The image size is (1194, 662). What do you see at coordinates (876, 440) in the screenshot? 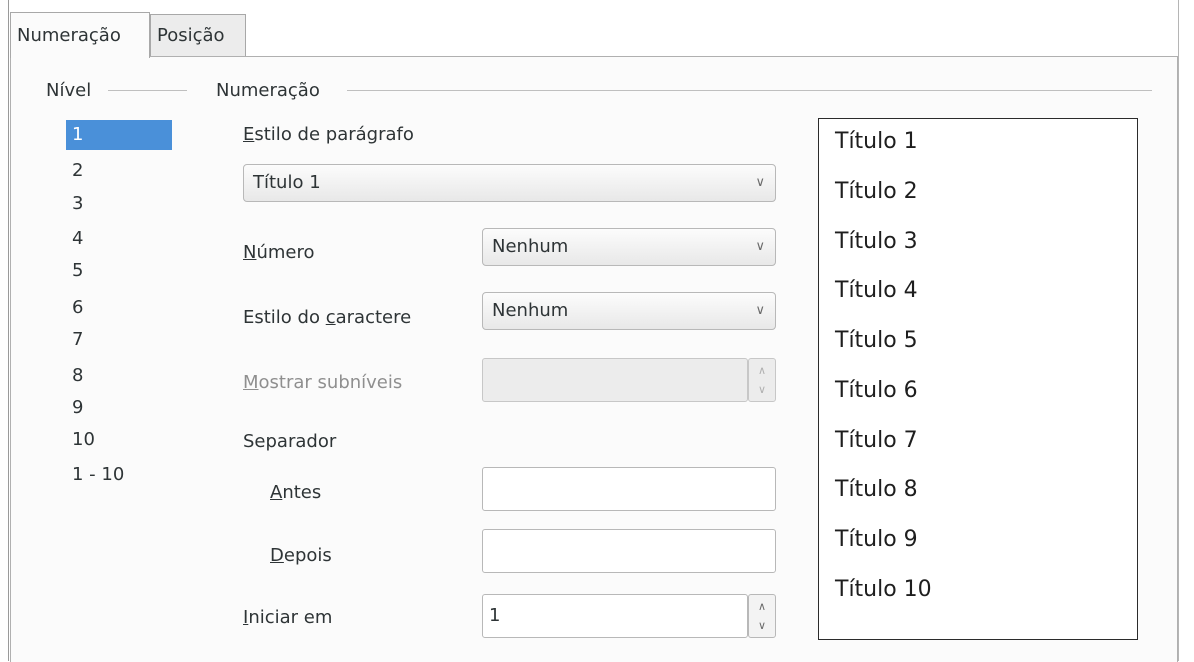
I see `preview-item: Título 7` at bounding box center [876, 440].